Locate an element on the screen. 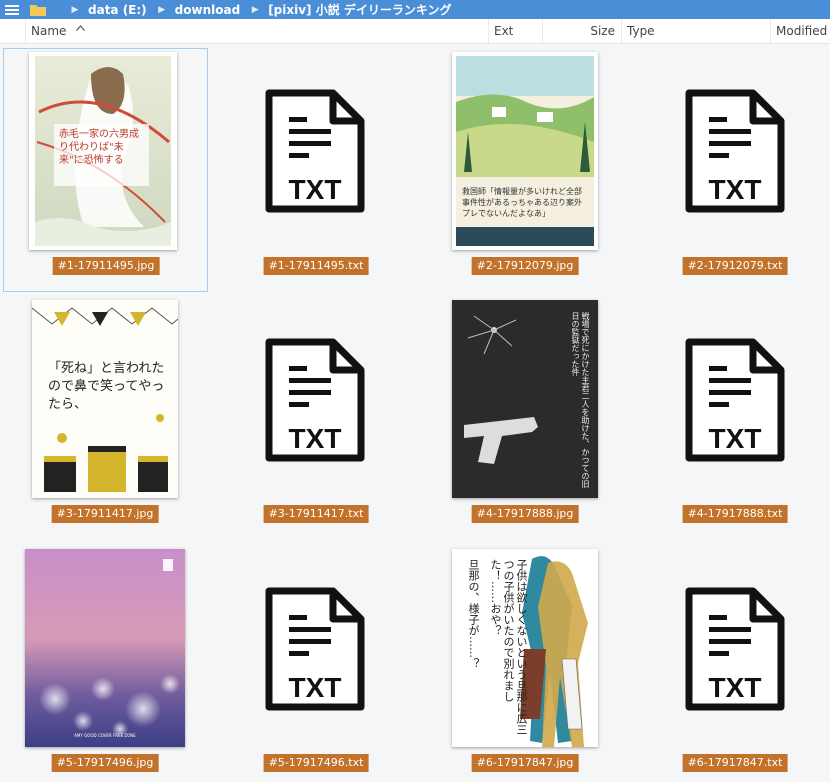  column-type: Type is located at coordinates (695, 31).